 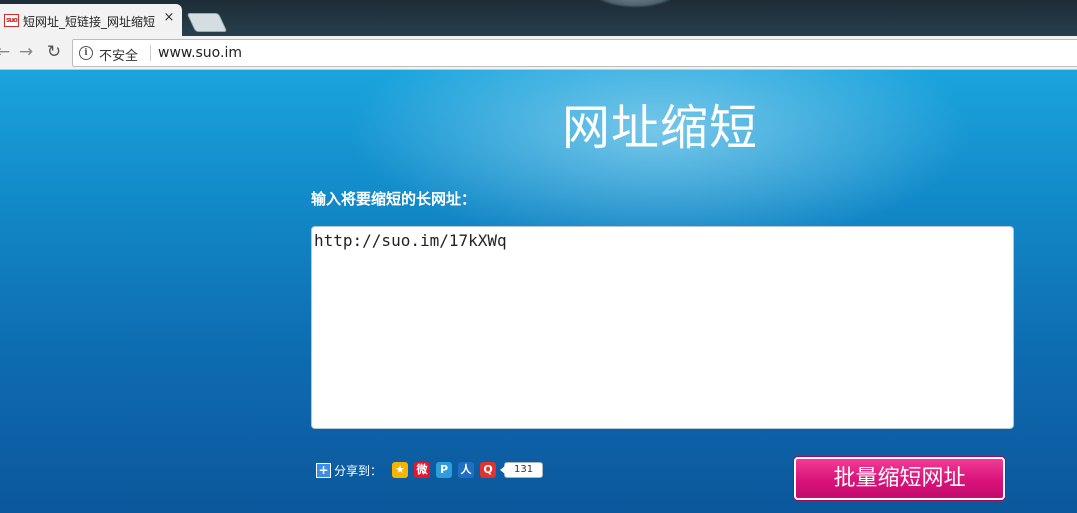 What do you see at coordinates (400, 470) in the screenshot?
I see `qzone-icon: ★` at bounding box center [400, 470].